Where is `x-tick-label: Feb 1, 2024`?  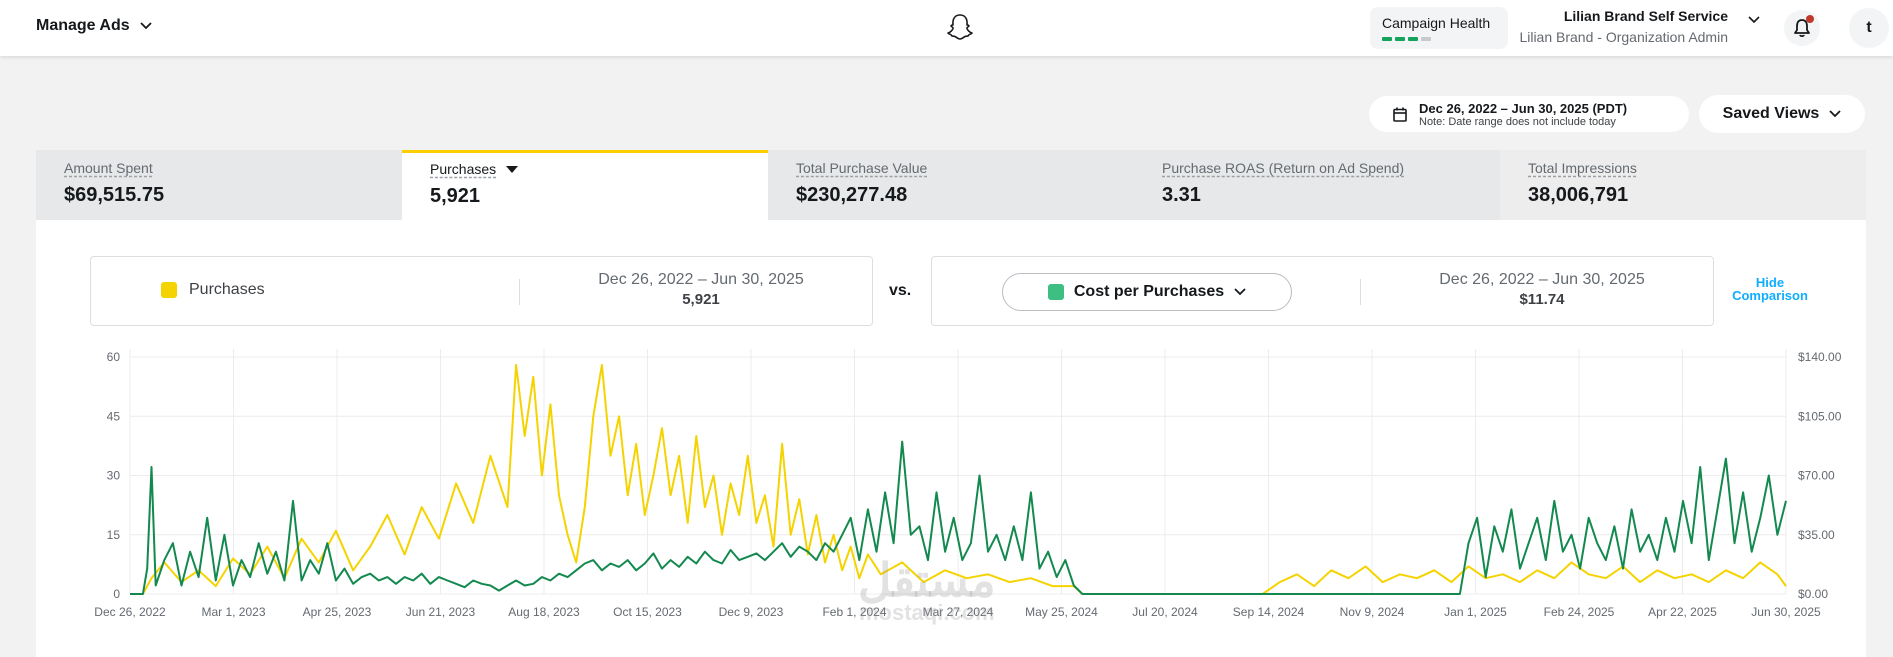 x-tick-label: Feb 1, 2024 is located at coordinates (854, 612).